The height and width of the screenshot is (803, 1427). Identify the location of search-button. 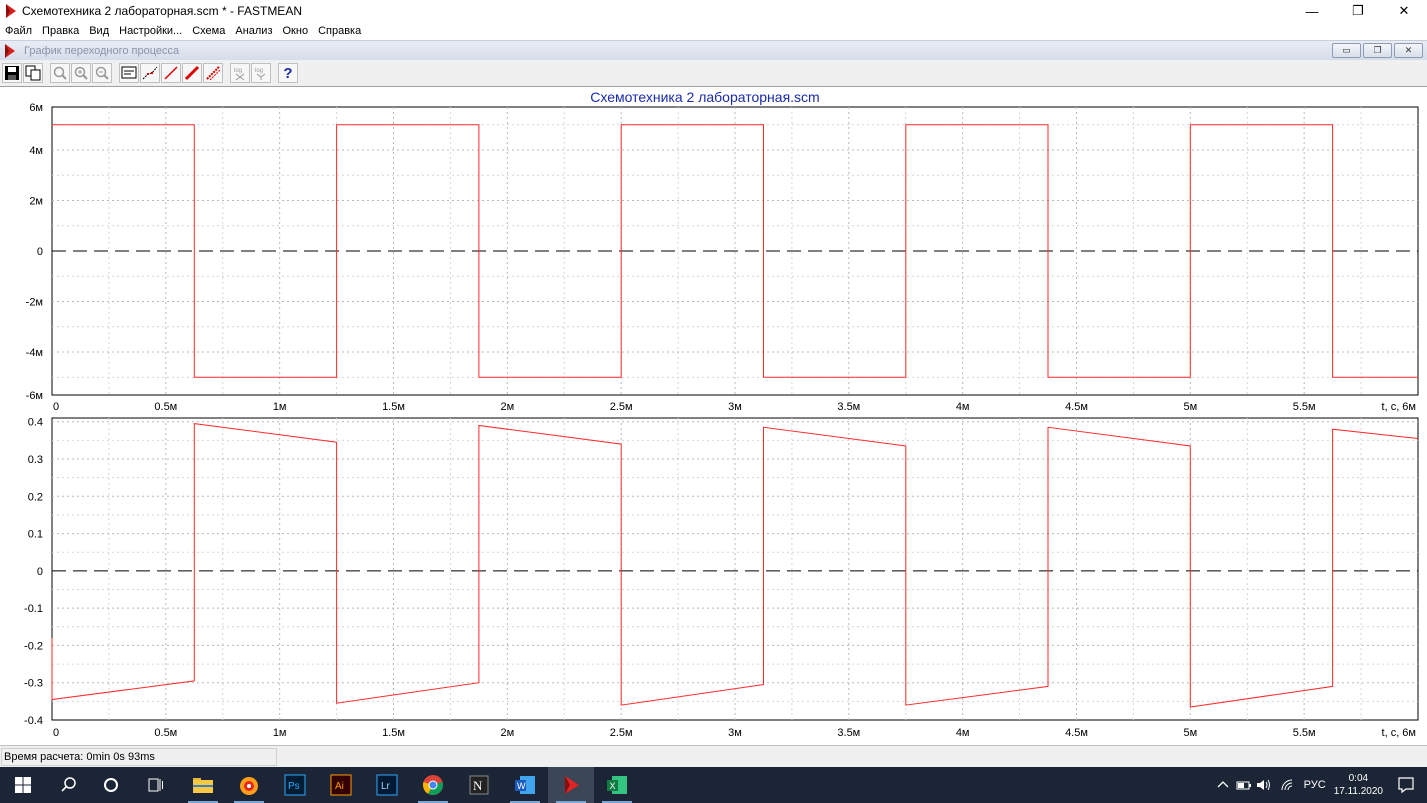
(69, 785).